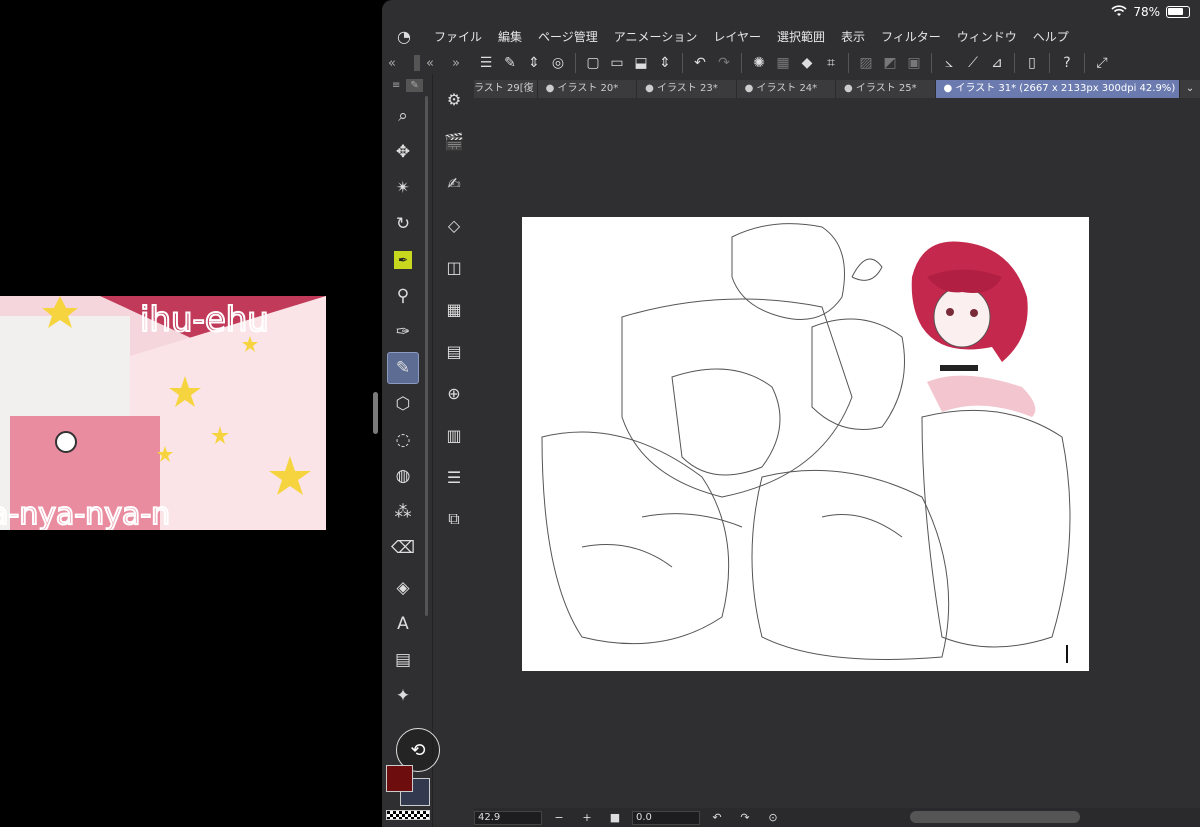  I want to click on doc-tab: ● イラスト 24*, so click(787, 89).